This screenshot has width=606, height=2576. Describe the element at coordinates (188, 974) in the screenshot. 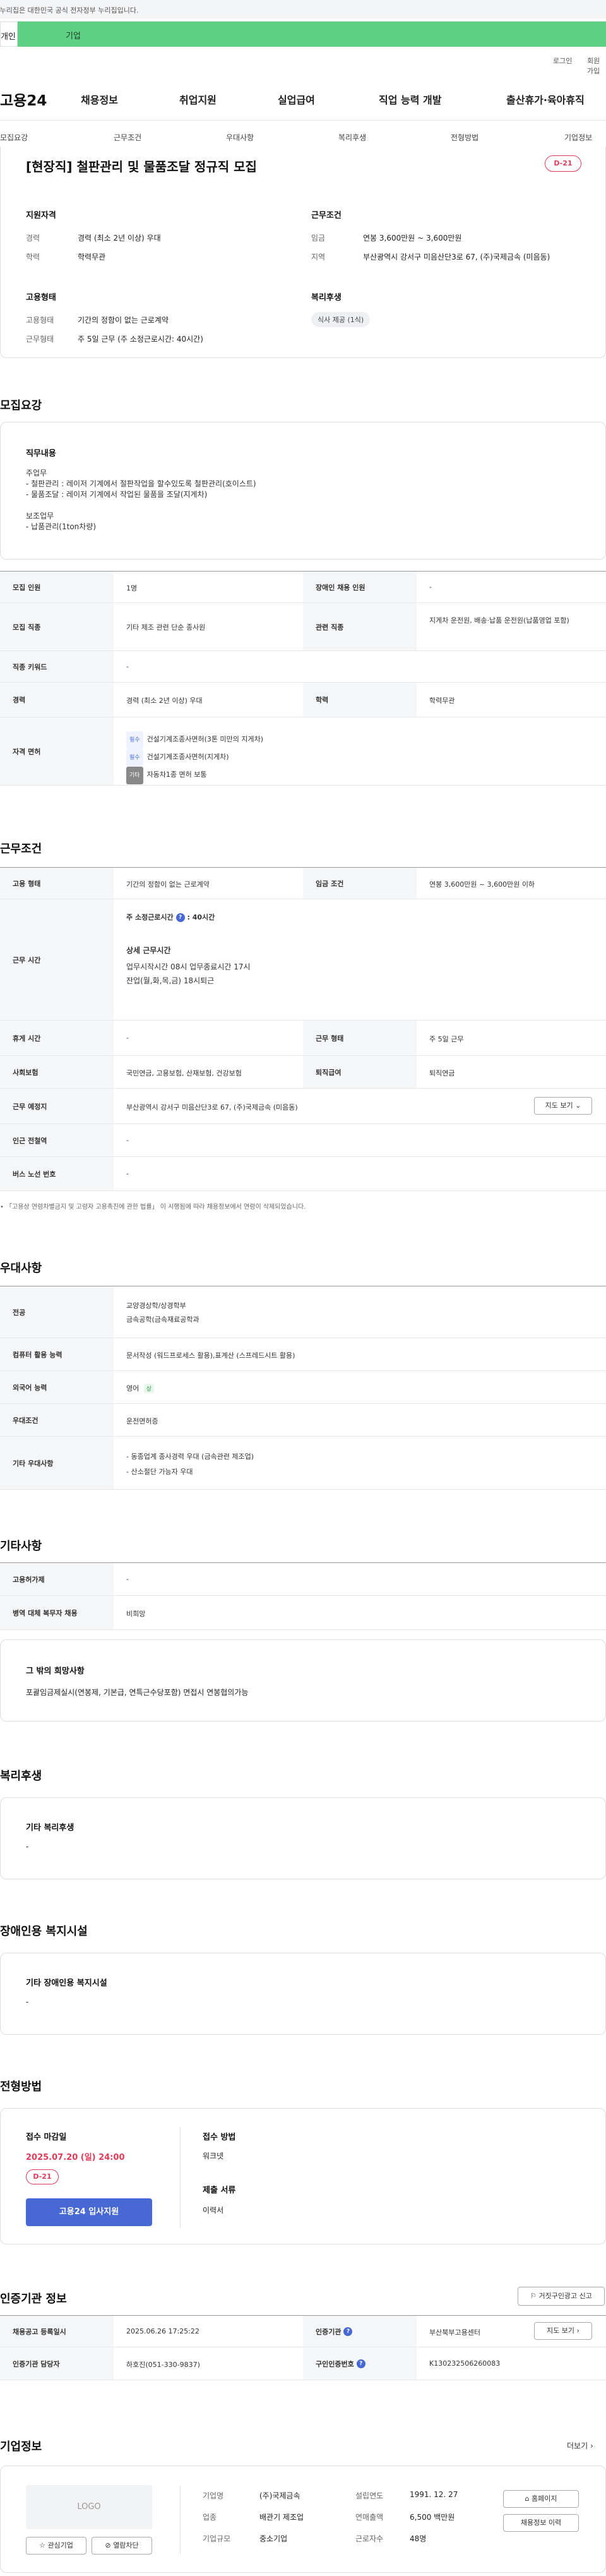

I see `detail-hours: 업무시작시간 08시 업무종료시간 17시 잔업(월,화,목,금) 18시퇴근` at that location.